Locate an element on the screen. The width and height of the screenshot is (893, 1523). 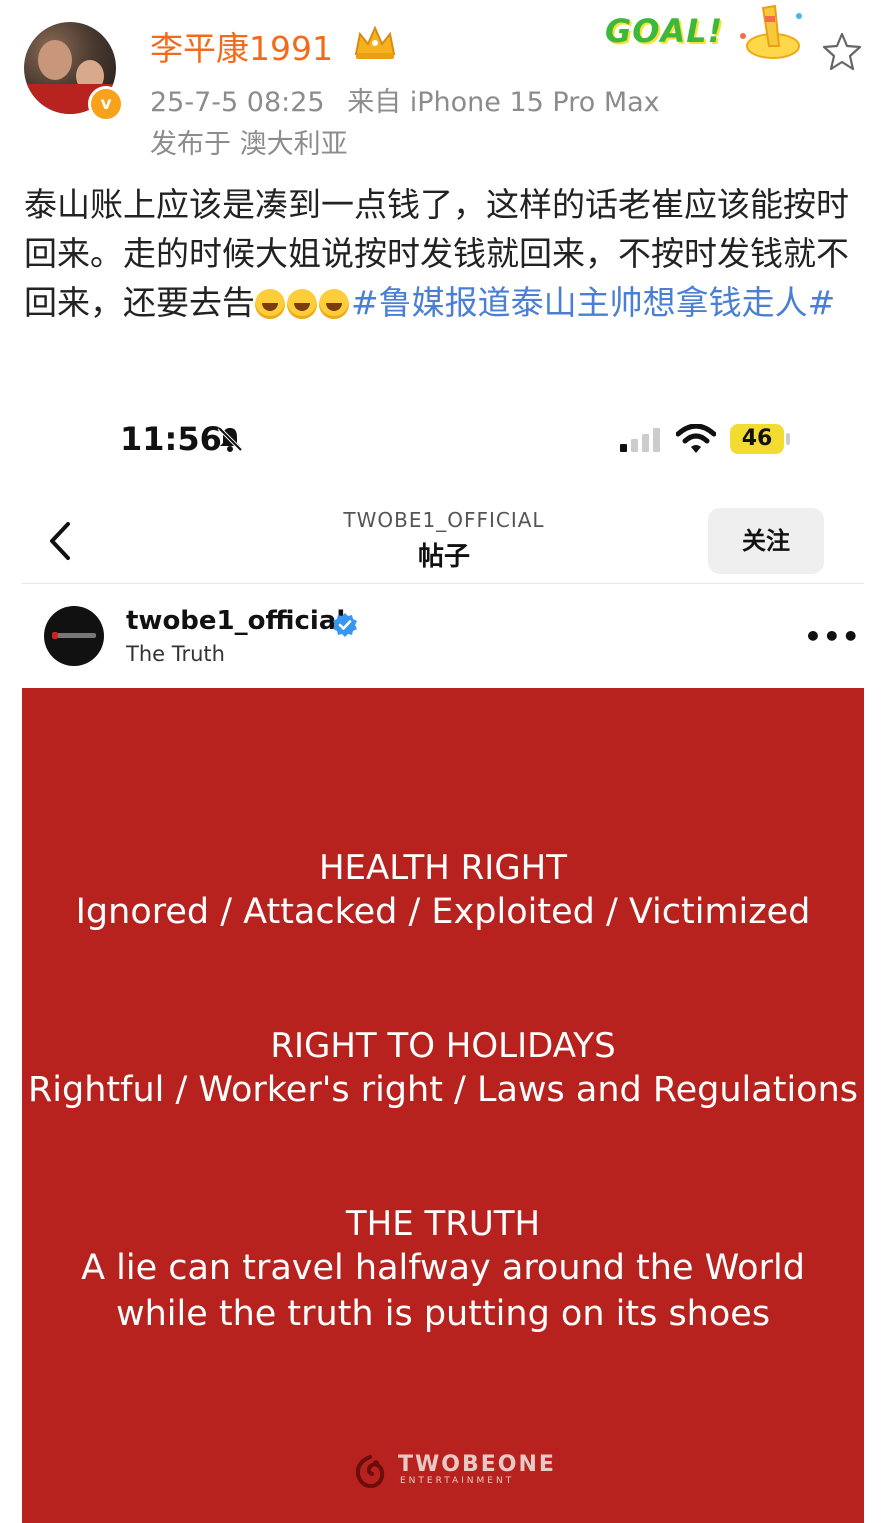
hashtag-link: #鲁媒报道泰山主帅想拿钱走人# is located at coordinates (593, 302).